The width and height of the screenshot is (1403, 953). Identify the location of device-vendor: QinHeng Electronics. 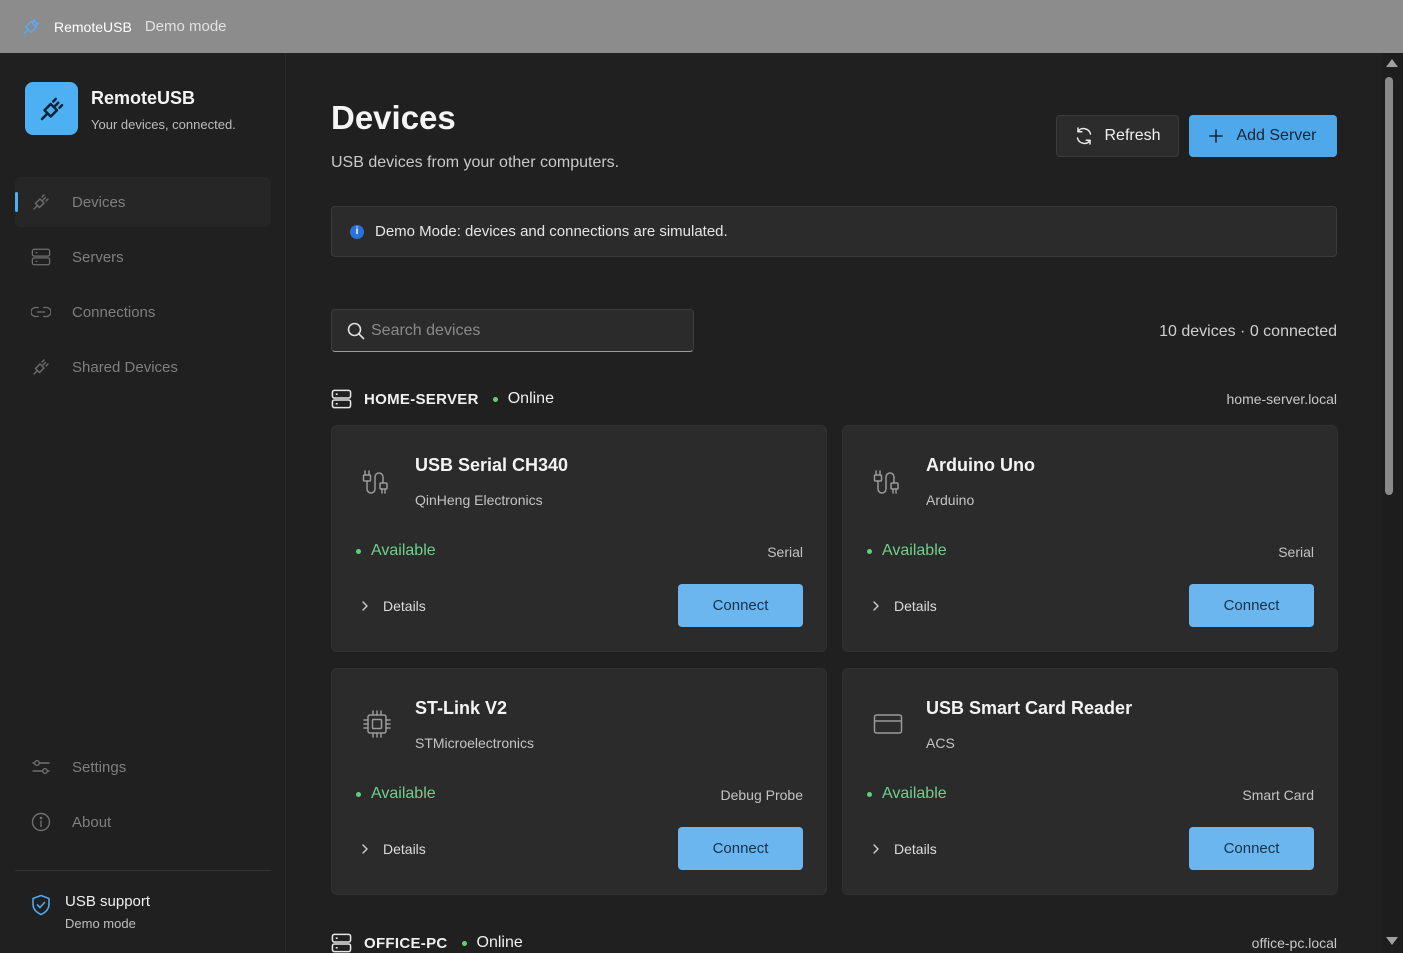
(479, 500).